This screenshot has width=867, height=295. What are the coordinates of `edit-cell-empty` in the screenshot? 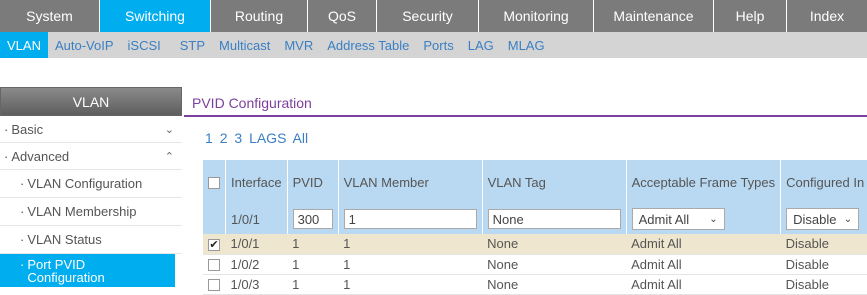 It's located at (214, 219).